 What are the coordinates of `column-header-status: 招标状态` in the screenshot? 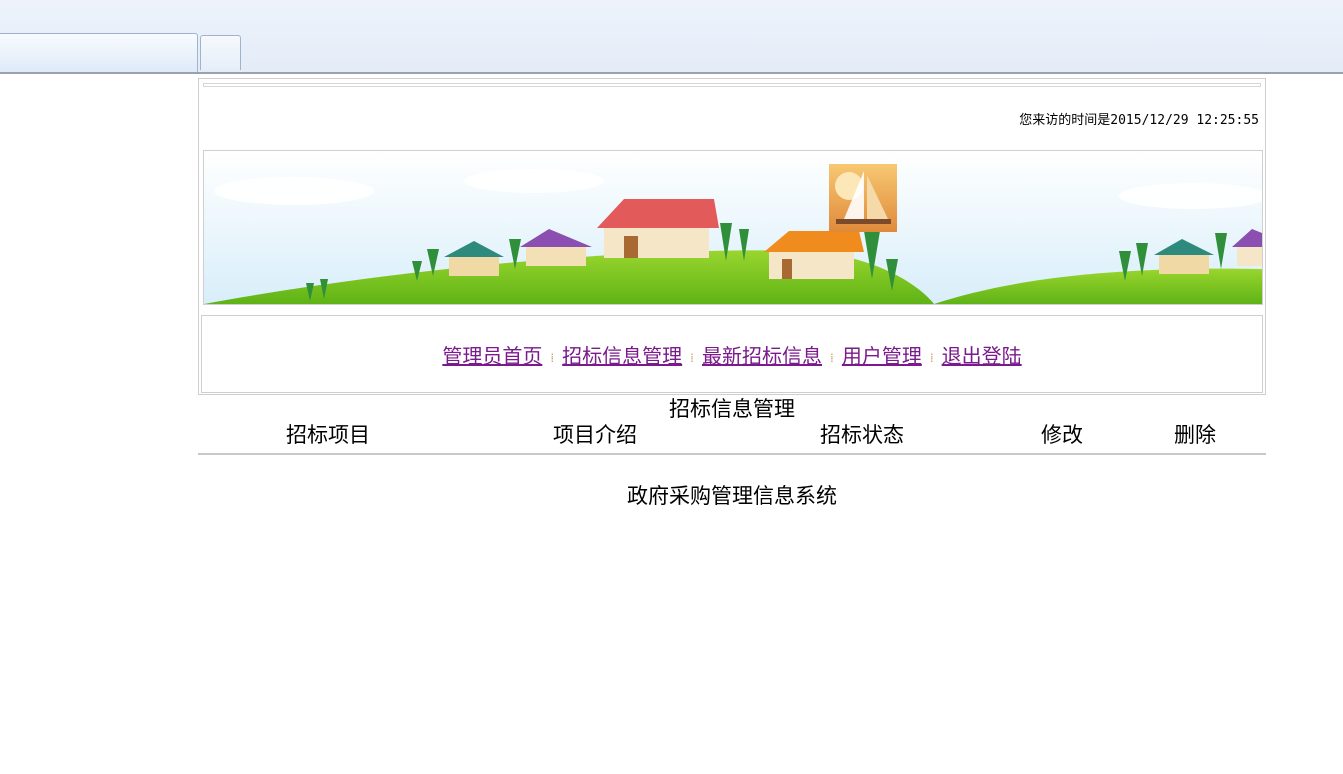 It's located at (862, 435).